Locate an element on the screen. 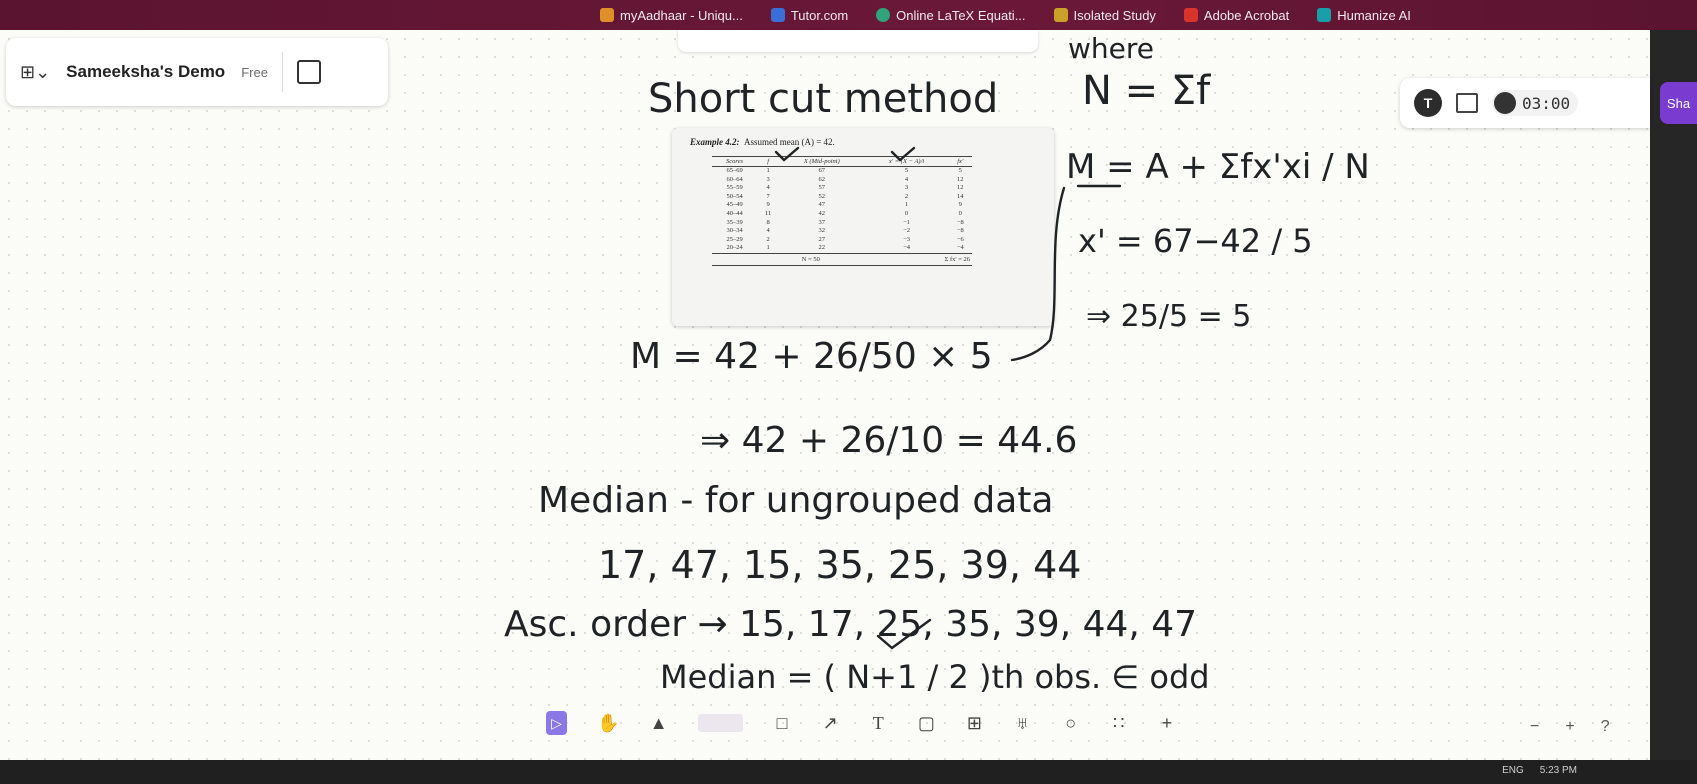  table-cell: 12 is located at coordinates (960, 179).